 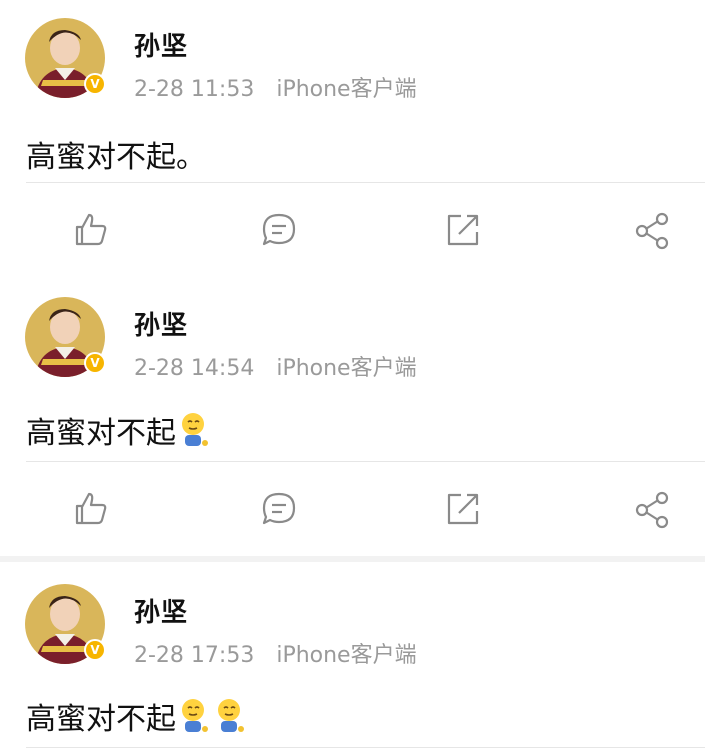 I want to click on post-meta: 2-28 17:53 iPhone客户端, so click(x=275, y=653).